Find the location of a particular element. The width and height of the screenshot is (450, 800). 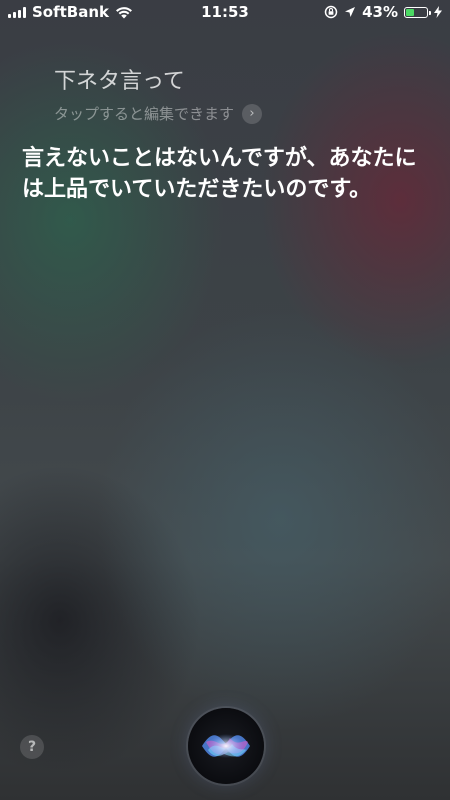

battery-level-fill is located at coordinates (410, 12).